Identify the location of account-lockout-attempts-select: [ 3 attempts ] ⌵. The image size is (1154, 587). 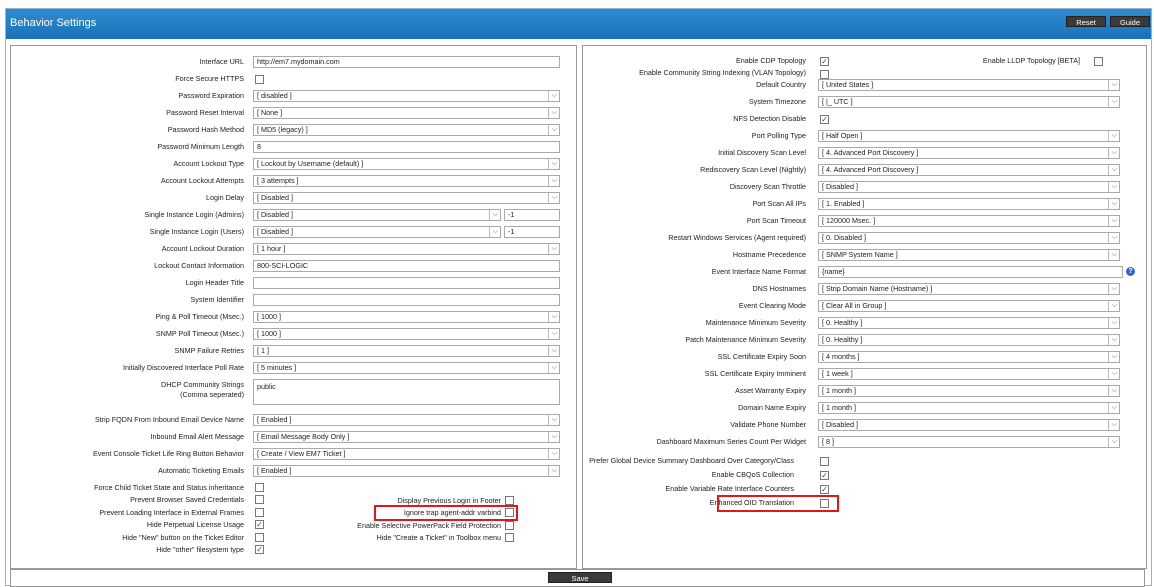
(406, 181).